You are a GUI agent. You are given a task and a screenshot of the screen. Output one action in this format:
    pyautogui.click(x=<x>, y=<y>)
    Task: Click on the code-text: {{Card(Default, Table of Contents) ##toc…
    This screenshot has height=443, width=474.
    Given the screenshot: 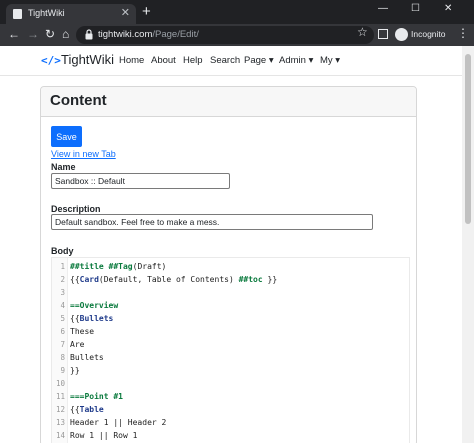 What is the action you would take?
    pyautogui.click(x=173, y=279)
    